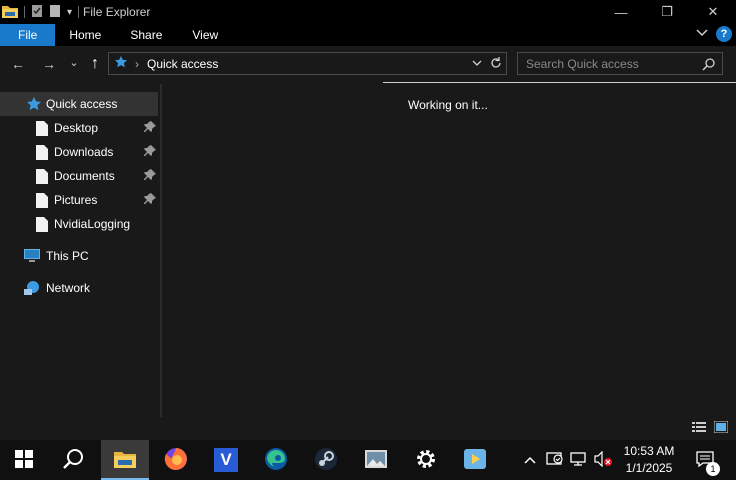 Image resolution: width=736 pixels, height=480 pixels. I want to click on action-center-button: 1, so click(705, 460).